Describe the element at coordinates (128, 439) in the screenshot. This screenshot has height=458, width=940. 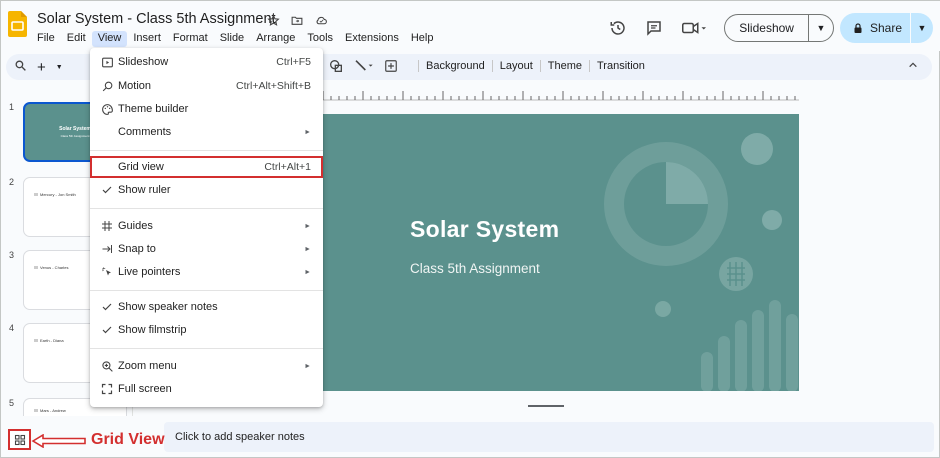
I see `annotation-label: Grid View` at that location.